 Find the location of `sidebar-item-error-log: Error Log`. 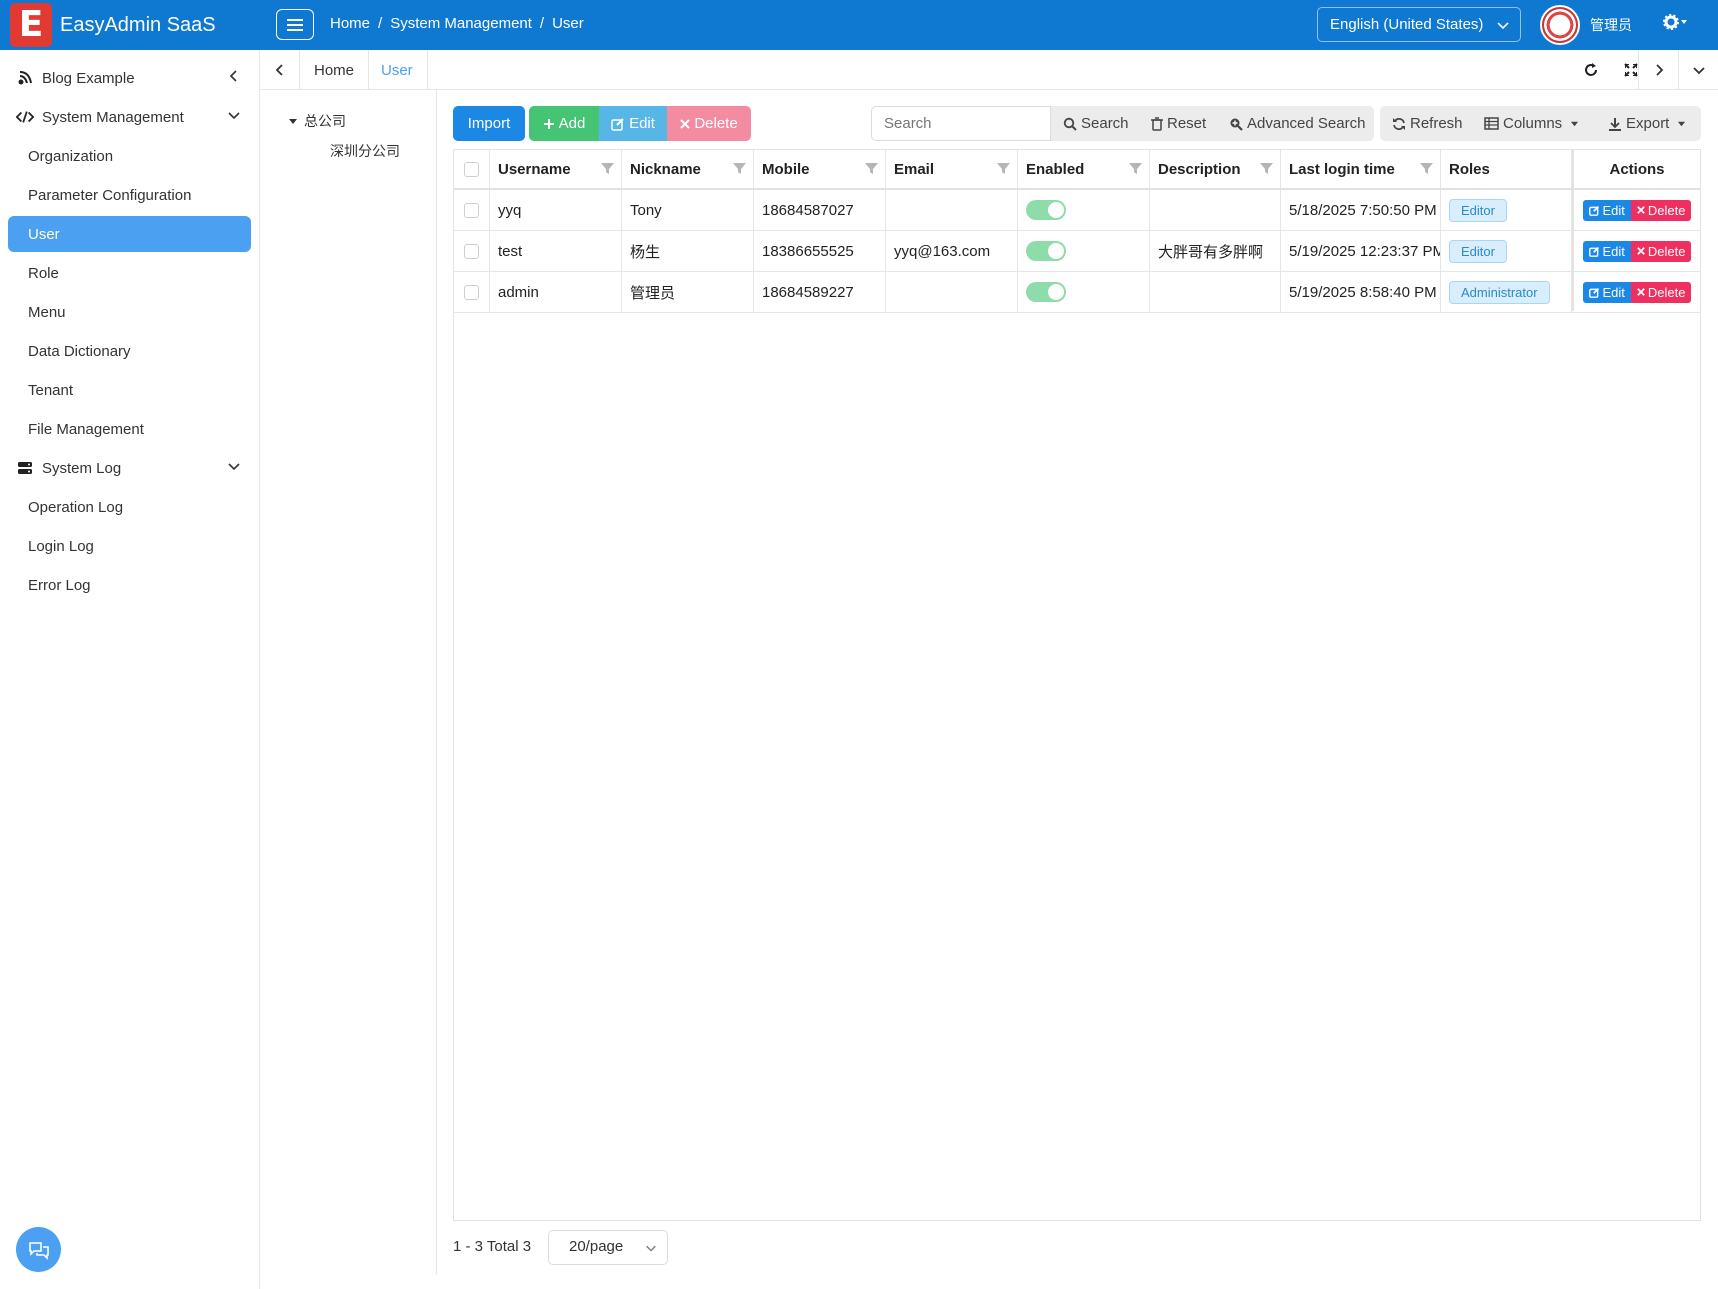

sidebar-item-error-log: Error Log is located at coordinates (129, 585).